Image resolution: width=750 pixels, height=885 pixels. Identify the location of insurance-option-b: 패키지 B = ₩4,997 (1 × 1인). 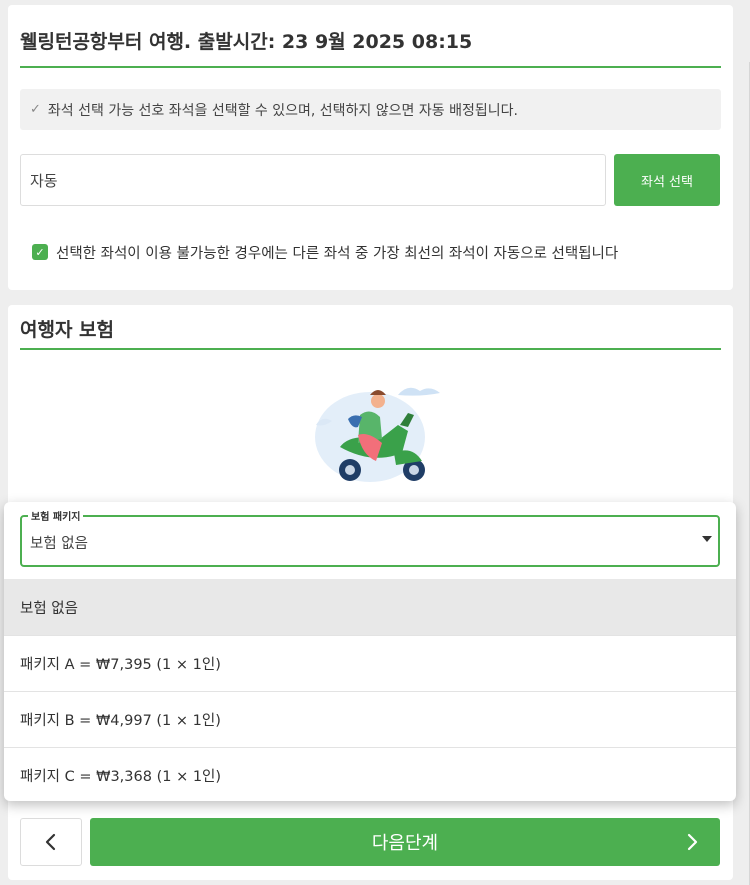
(370, 719).